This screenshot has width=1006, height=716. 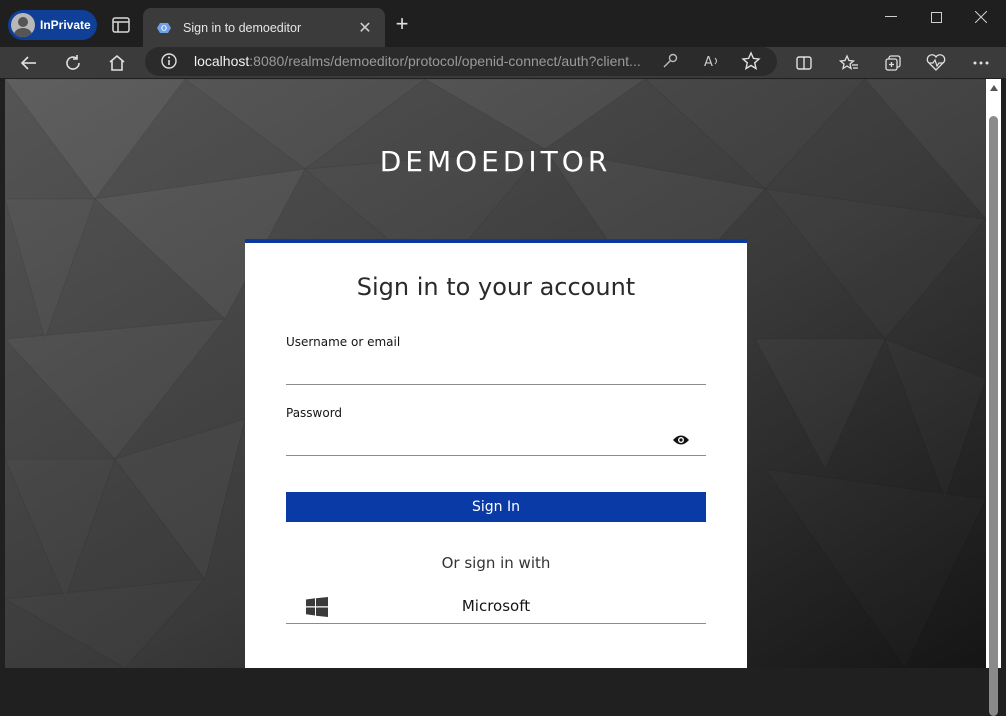 I want to click on tab-close-icon: ✕, so click(x=365, y=28).